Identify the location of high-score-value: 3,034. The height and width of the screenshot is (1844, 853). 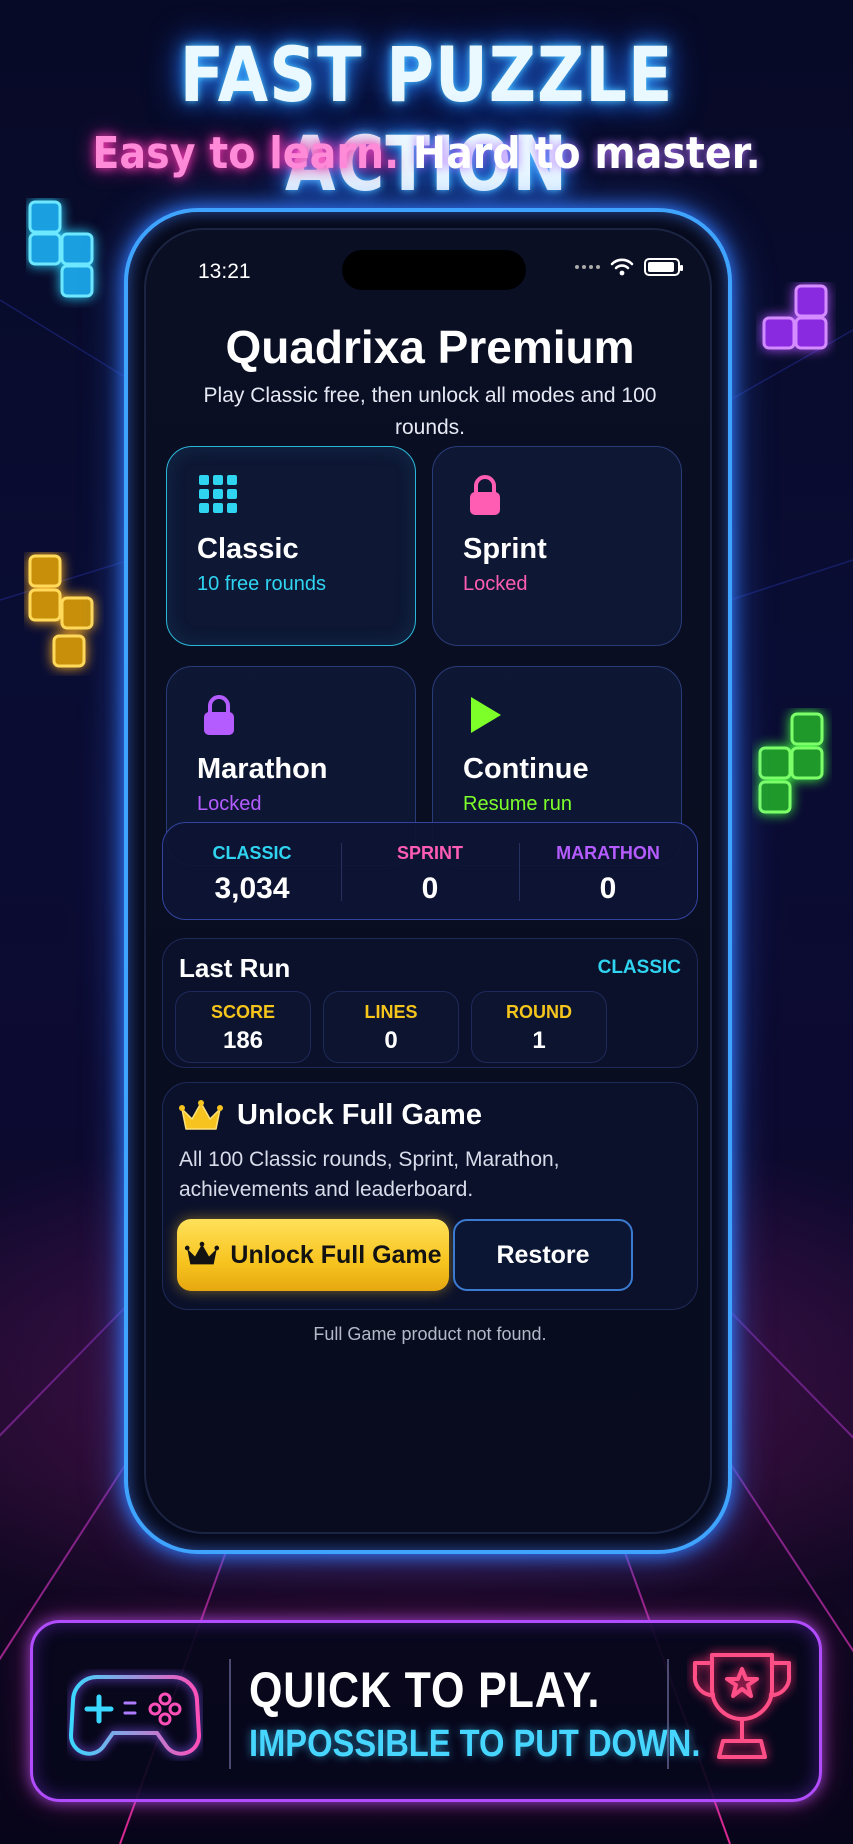
(252, 888).